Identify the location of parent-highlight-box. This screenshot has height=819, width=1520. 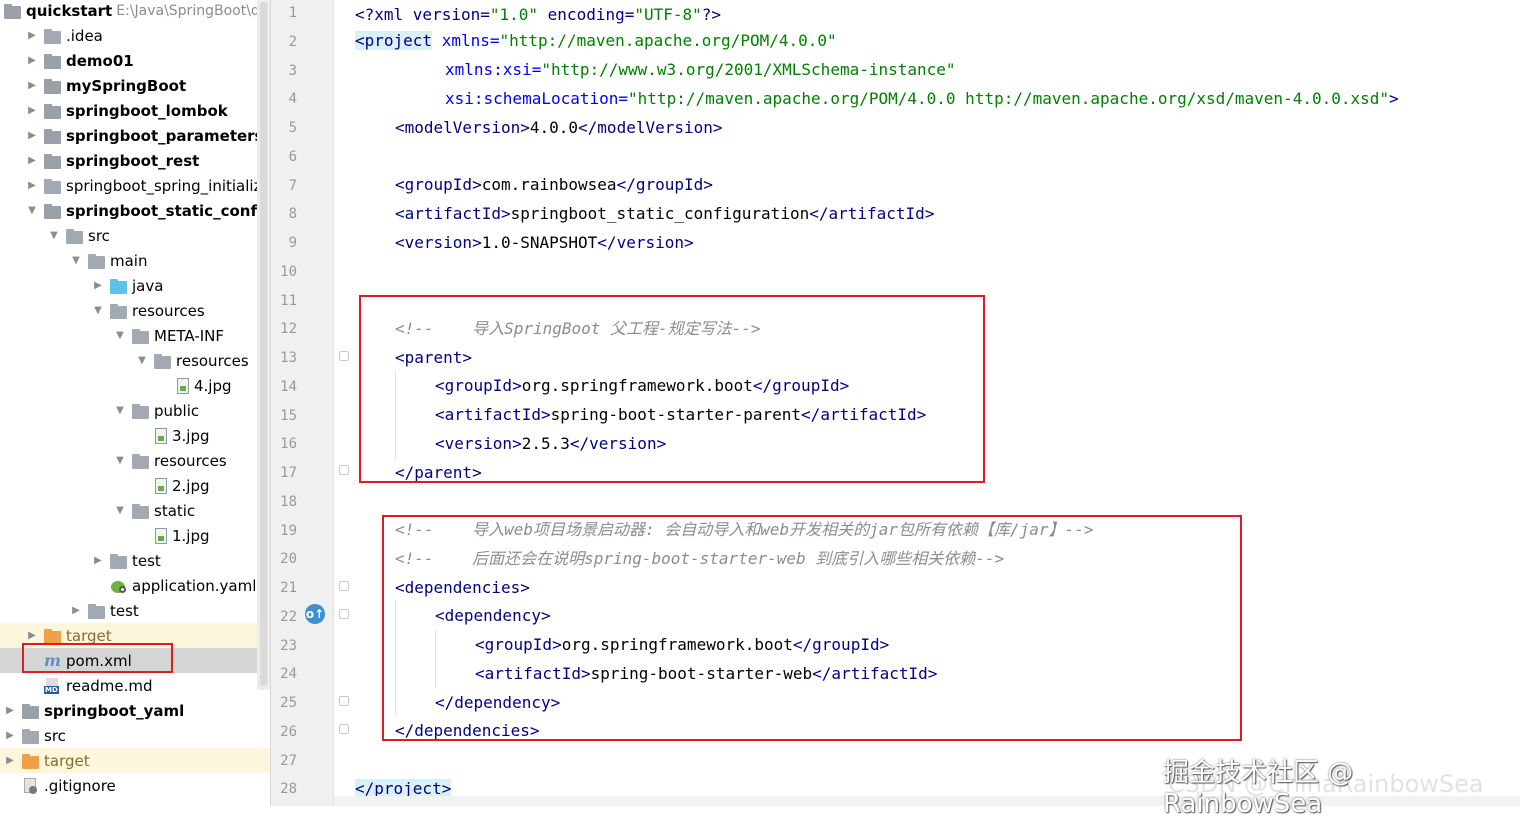
(672, 389).